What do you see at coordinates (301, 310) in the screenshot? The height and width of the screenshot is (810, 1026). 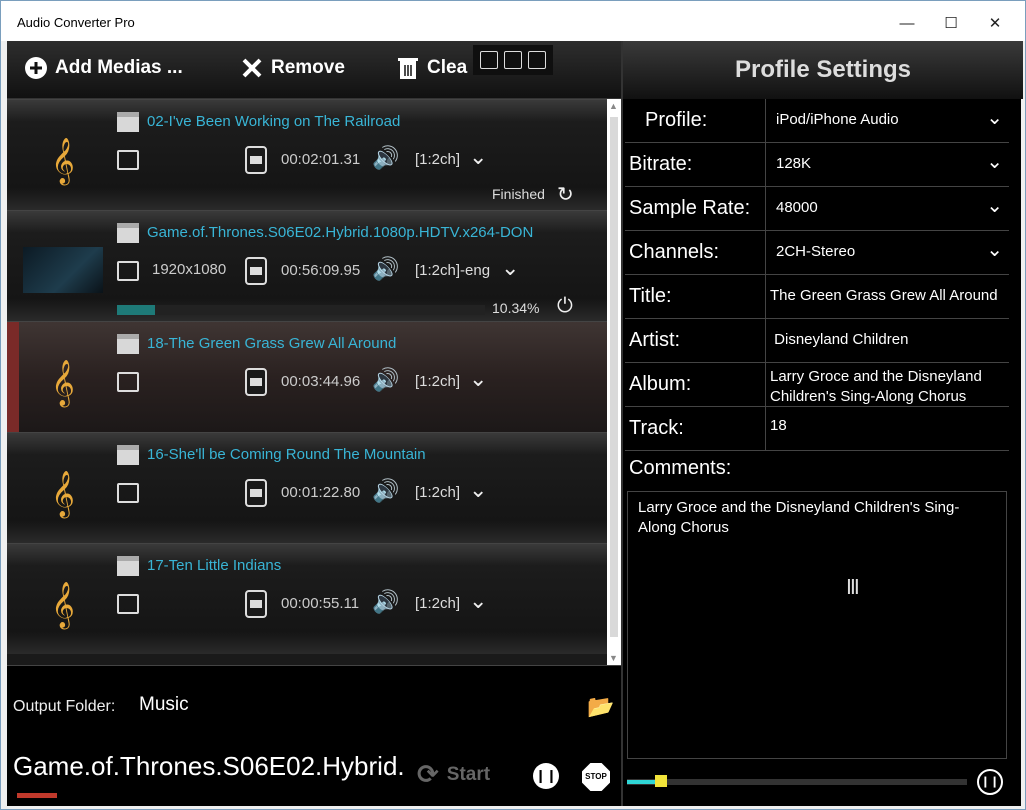 I see `progress-bar` at bounding box center [301, 310].